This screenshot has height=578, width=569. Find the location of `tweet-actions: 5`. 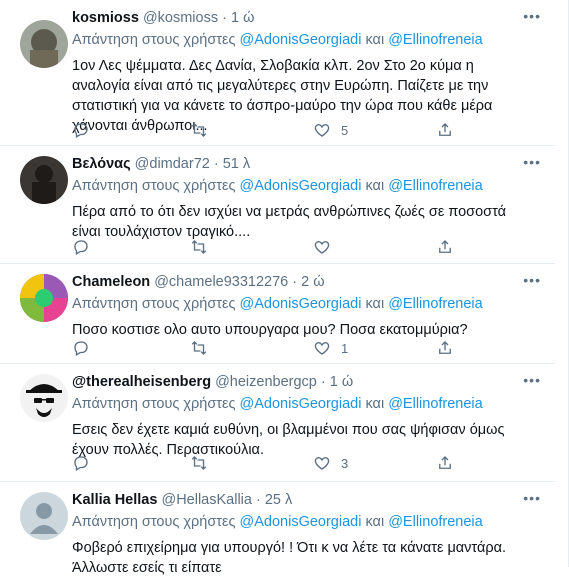

tweet-actions: 5 is located at coordinates (287, 131).